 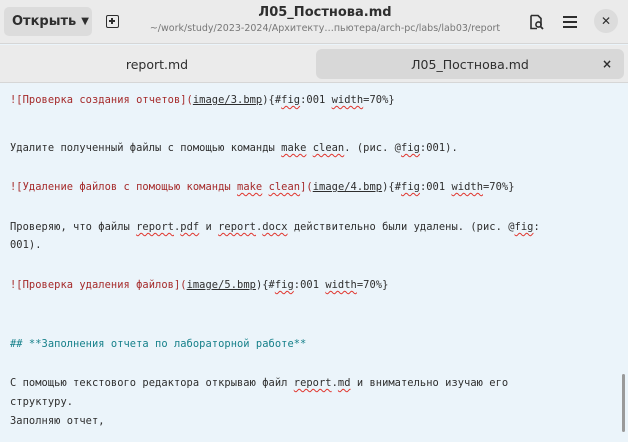 What do you see at coordinates (325, 12) in the screenshot?
I see `file-title: Л05_Постнова.md` at bounding box center [325, 12].